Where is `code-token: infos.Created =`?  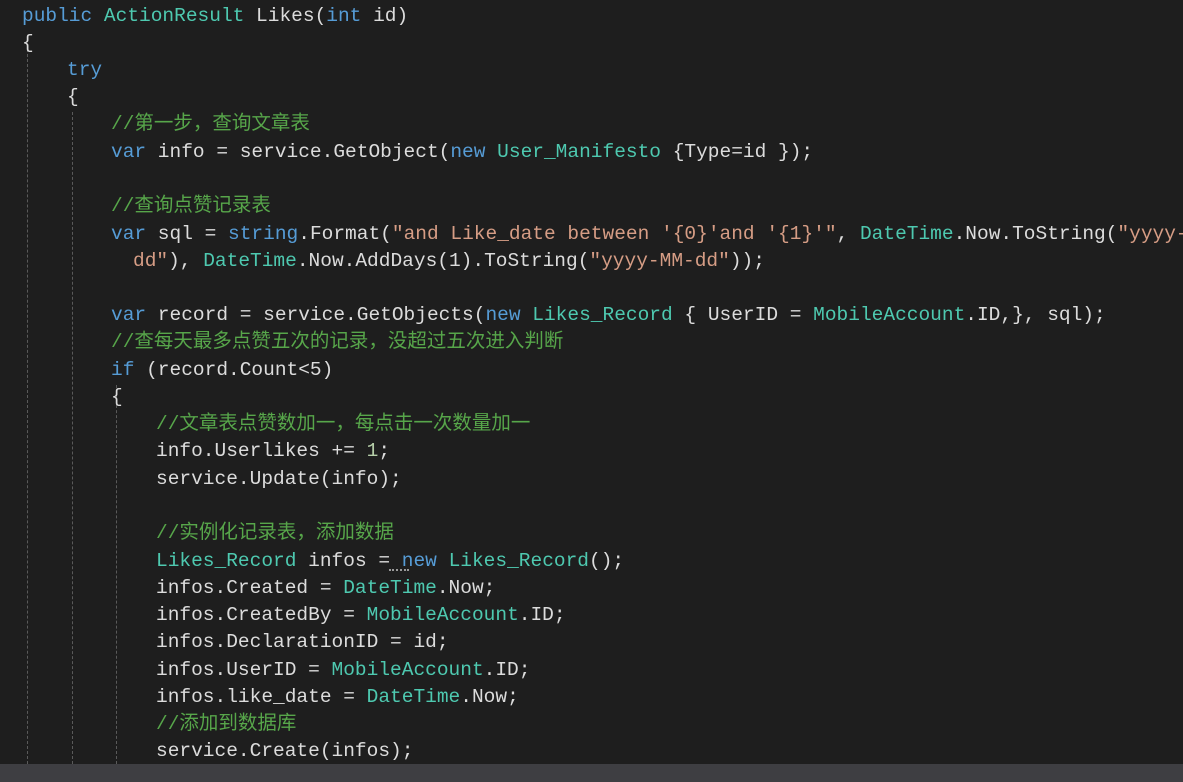
code-token: infos.Created = is located at coordinates (250, 588).